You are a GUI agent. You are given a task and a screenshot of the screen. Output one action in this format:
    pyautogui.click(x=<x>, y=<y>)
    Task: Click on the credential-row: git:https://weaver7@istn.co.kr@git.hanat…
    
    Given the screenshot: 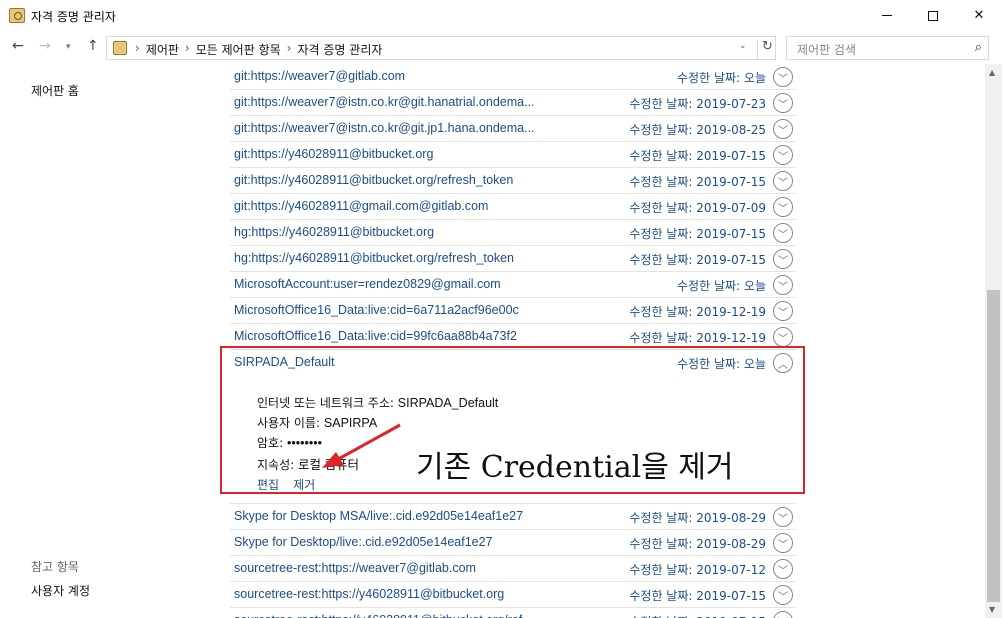 What is the action you would take?
    pyautogui.click(x=513, y=103)
    